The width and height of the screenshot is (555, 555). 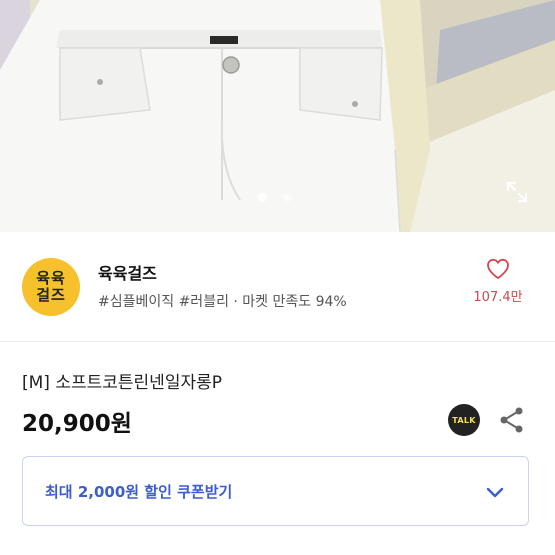 What do you see at coordinates (498, 281) in the screenshot?
I see `like-button: 107.4만` at bounding box center [498, 281].